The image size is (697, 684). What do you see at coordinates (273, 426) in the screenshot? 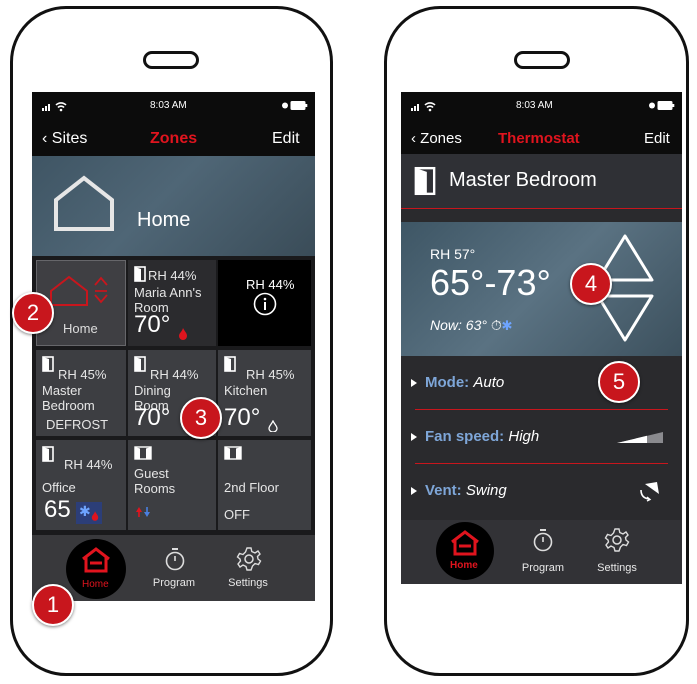
I see `droplet-icon` at bounding box center [273, 426].